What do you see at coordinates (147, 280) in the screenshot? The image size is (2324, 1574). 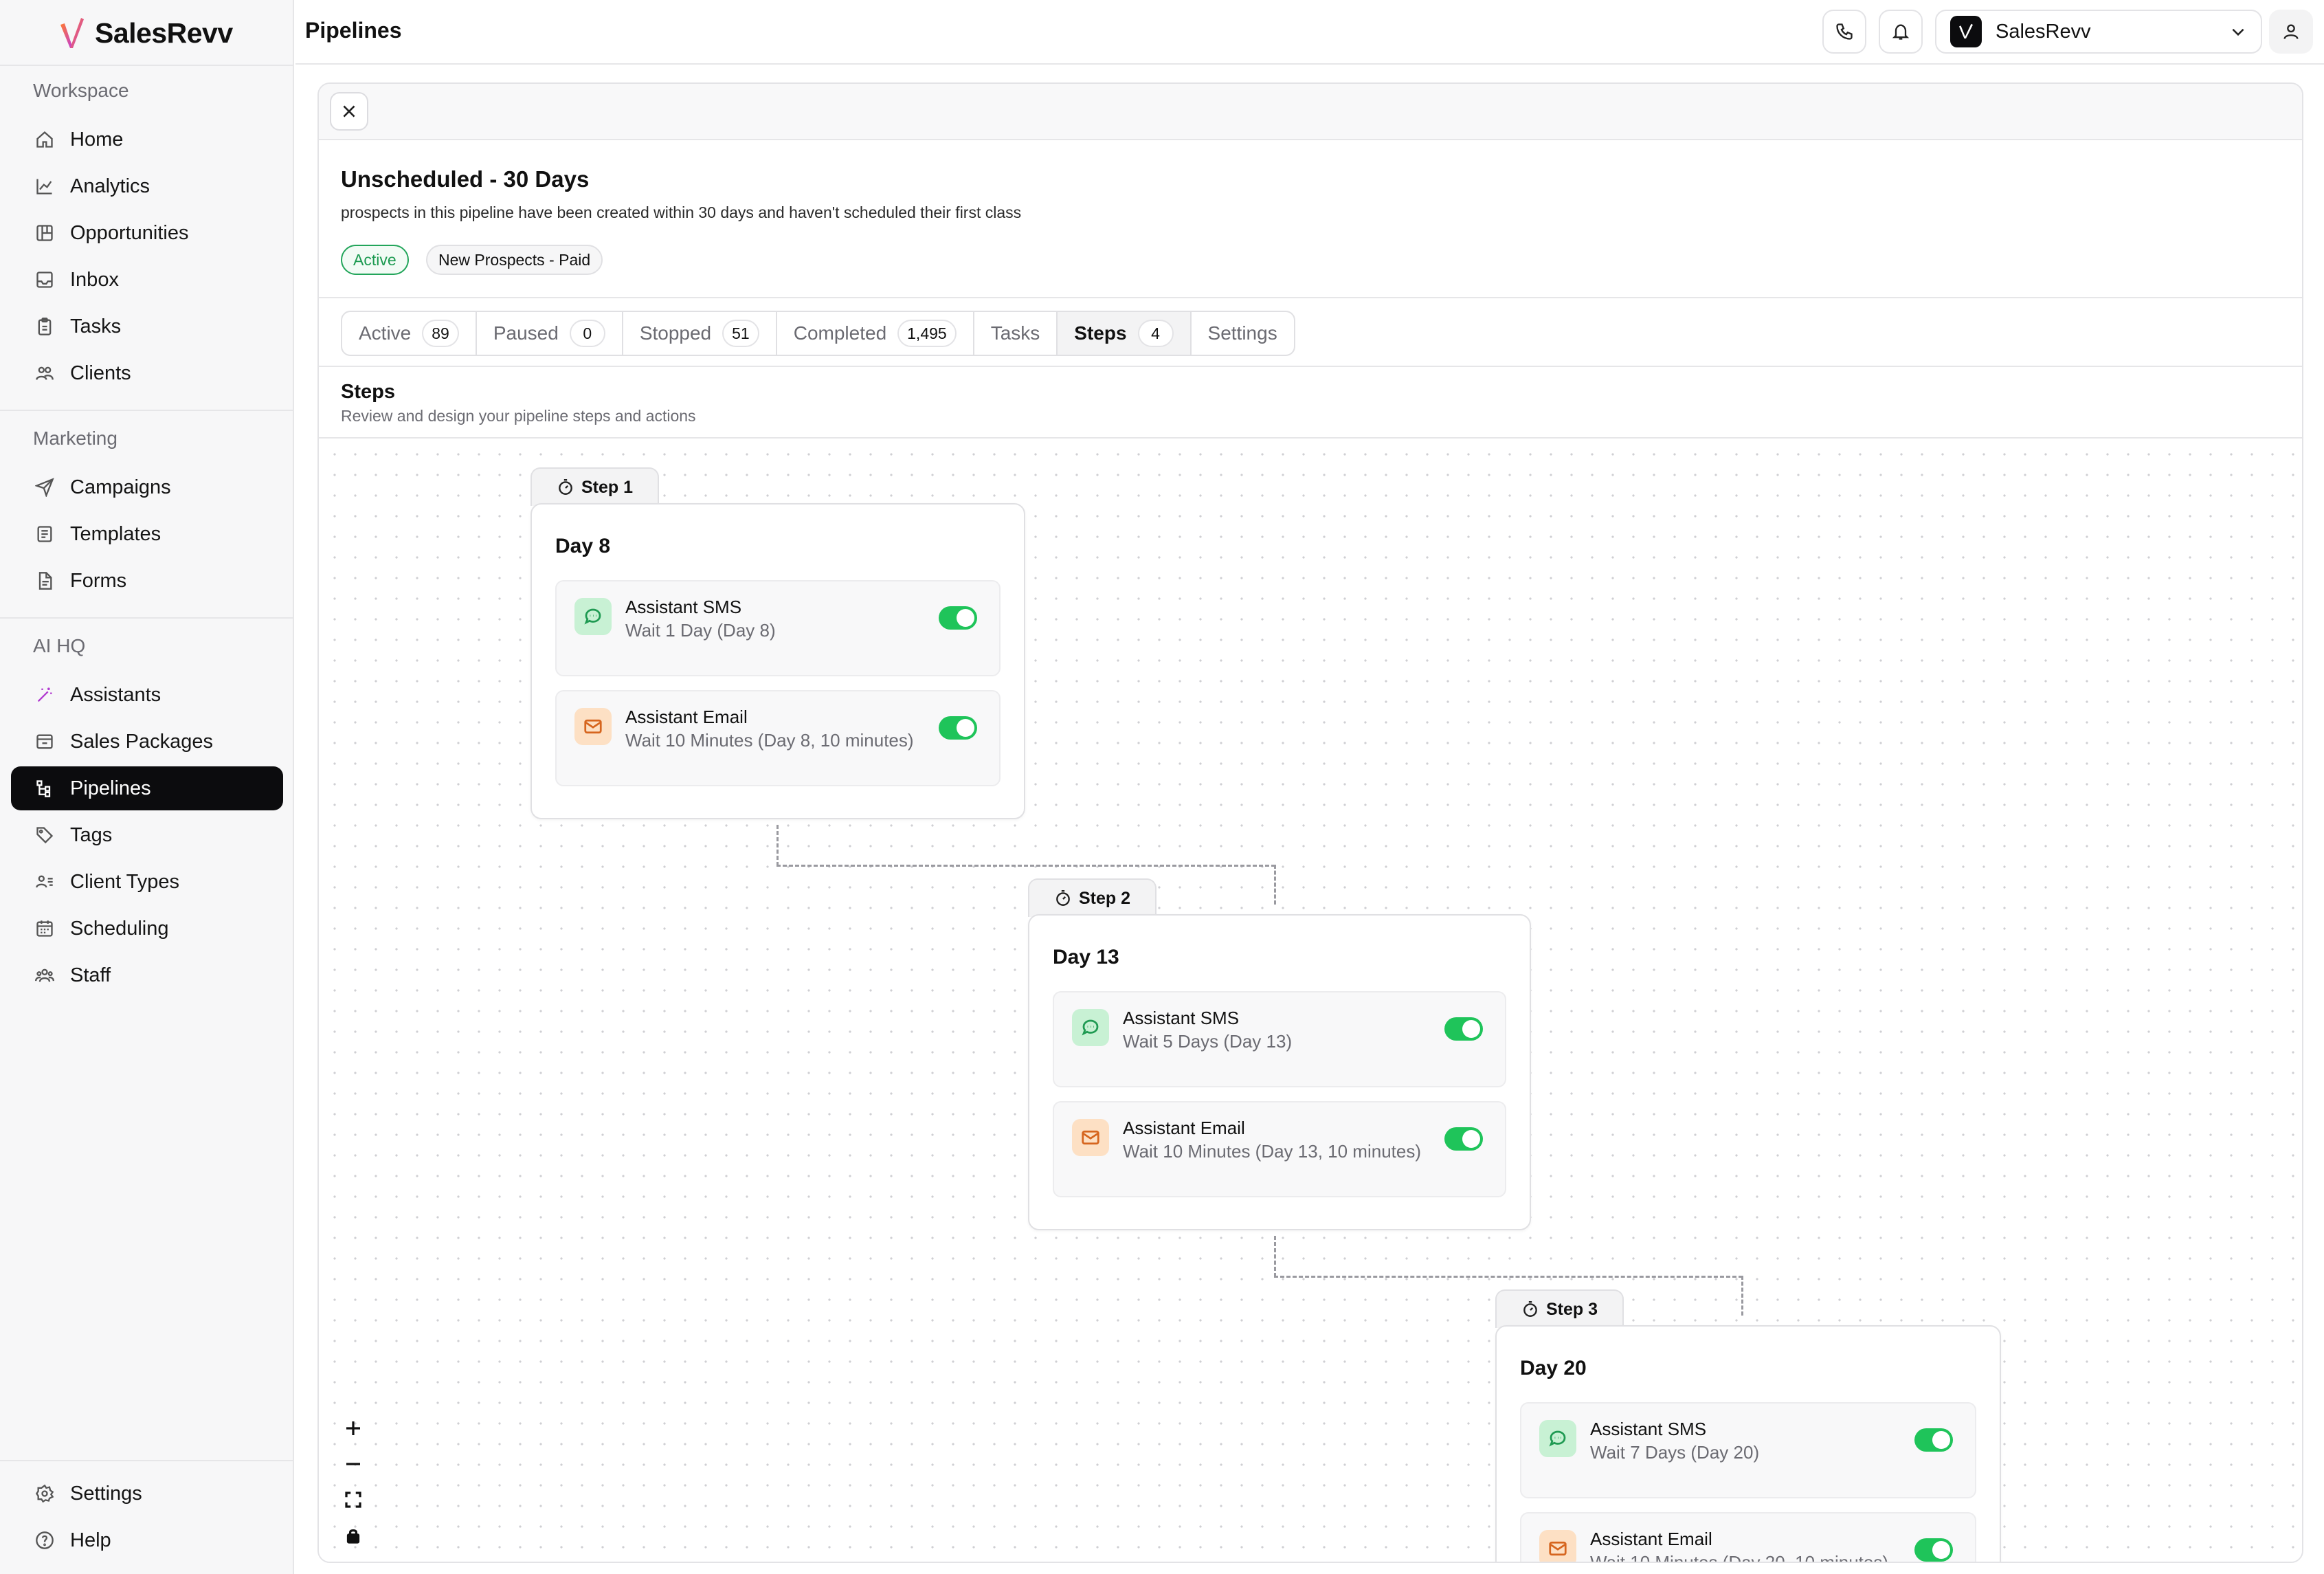 I see `sidebar-item-inbox: Inbox` at bounding box center [147, 280].